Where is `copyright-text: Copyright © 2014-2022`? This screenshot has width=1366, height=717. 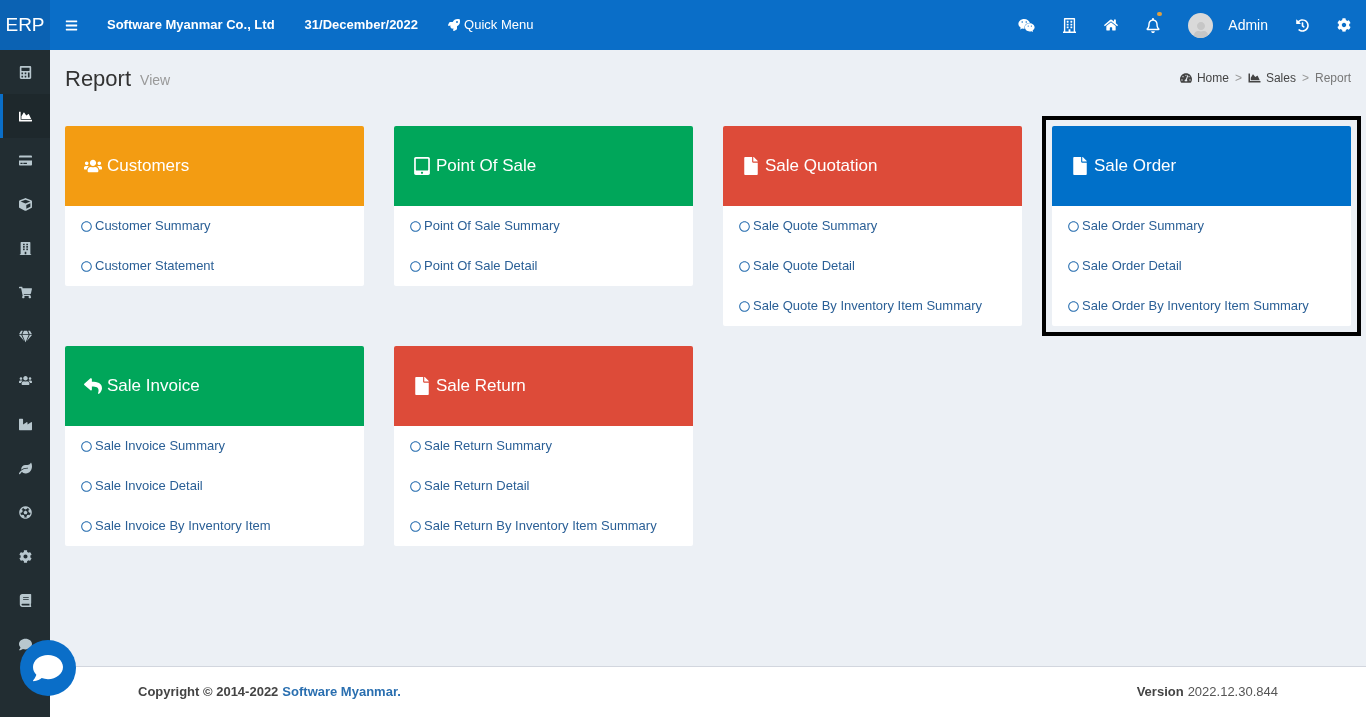
copyright-text: Copyright © 2014-2022 is located at coordinates (208, 692).